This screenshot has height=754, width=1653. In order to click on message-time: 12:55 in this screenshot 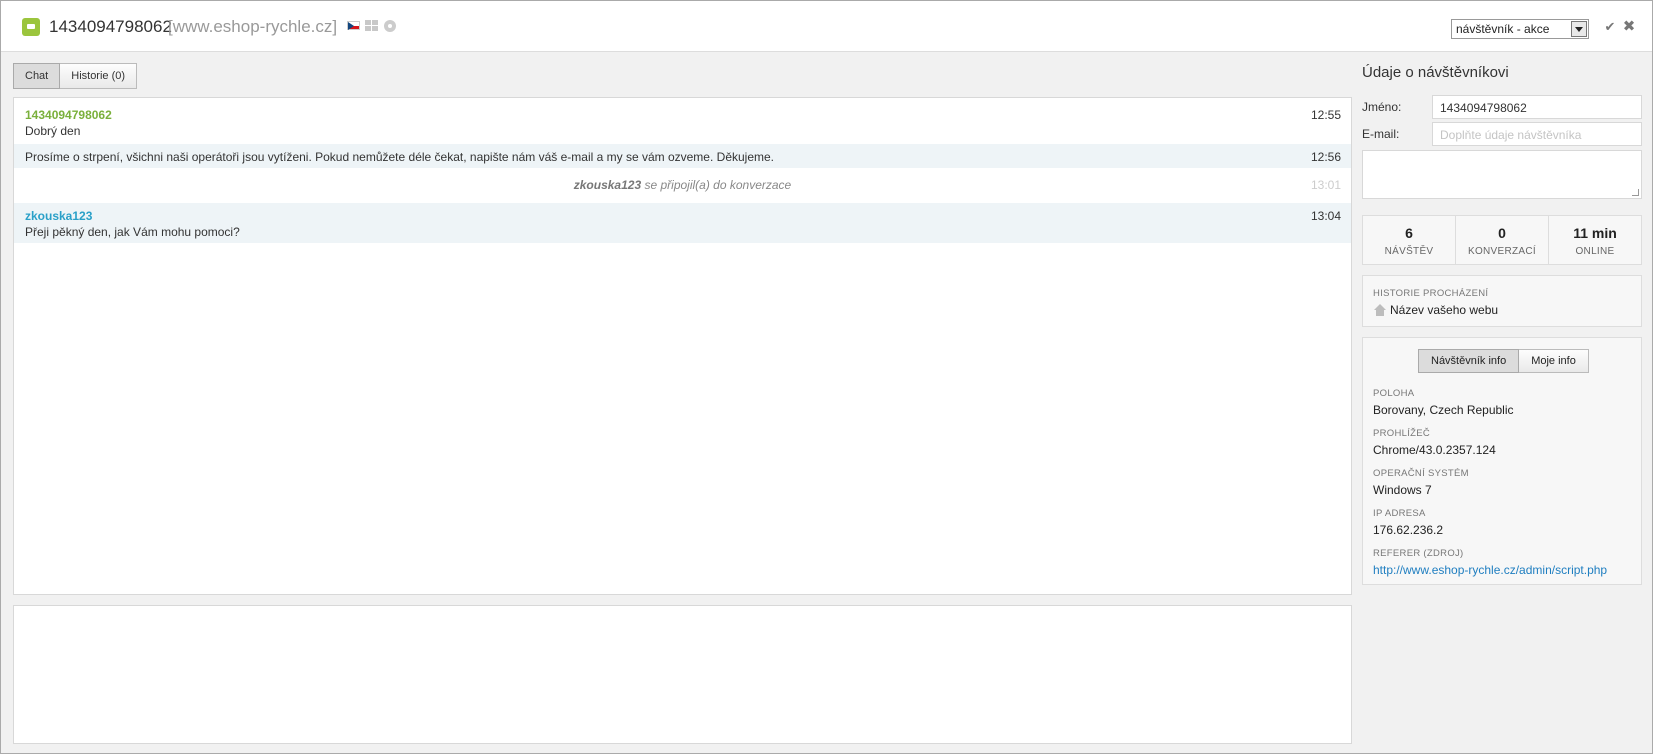, I will do `click(1325, 115)`.